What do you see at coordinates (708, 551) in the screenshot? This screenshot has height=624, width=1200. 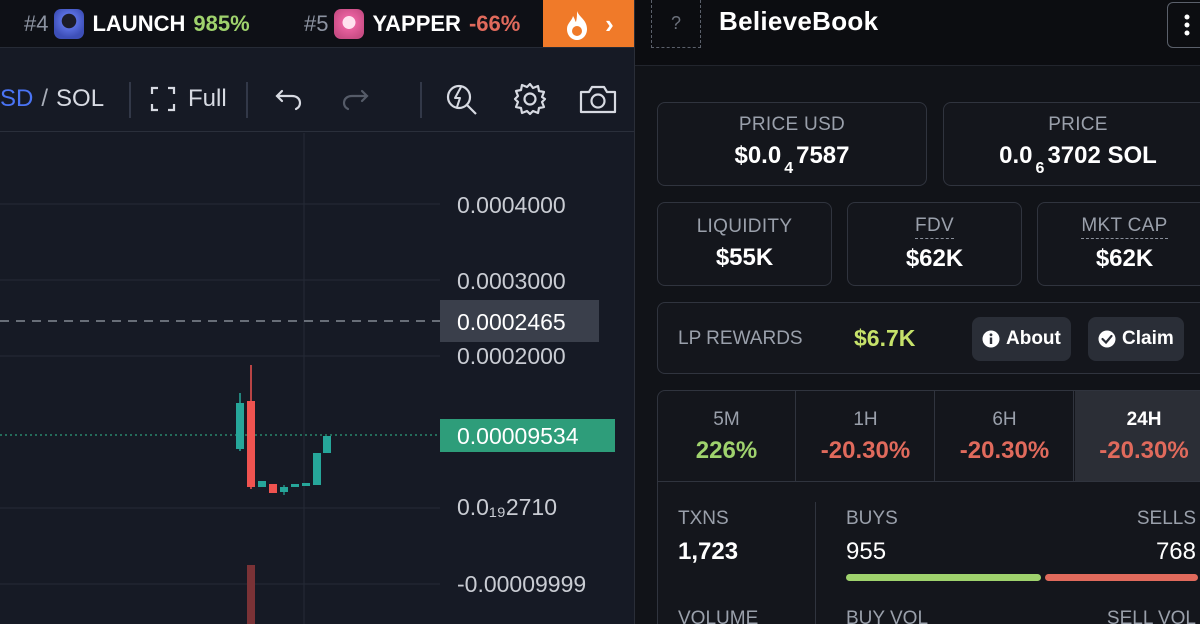 I see `txns-value: 1,723` at bounding box center [708, 551].